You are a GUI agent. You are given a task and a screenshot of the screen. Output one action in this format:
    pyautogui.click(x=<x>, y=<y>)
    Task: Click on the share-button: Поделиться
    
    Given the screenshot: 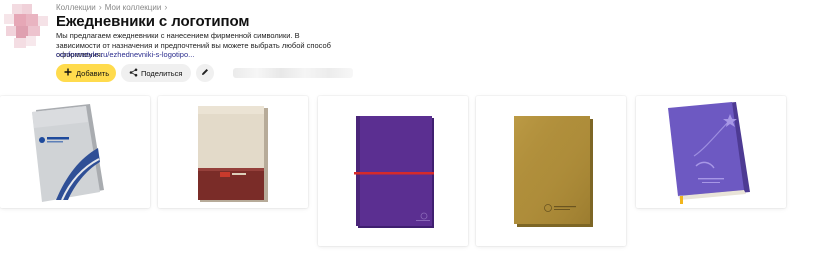 What is the action you would take?
    pyautogui.click(x=156, y=73)
    